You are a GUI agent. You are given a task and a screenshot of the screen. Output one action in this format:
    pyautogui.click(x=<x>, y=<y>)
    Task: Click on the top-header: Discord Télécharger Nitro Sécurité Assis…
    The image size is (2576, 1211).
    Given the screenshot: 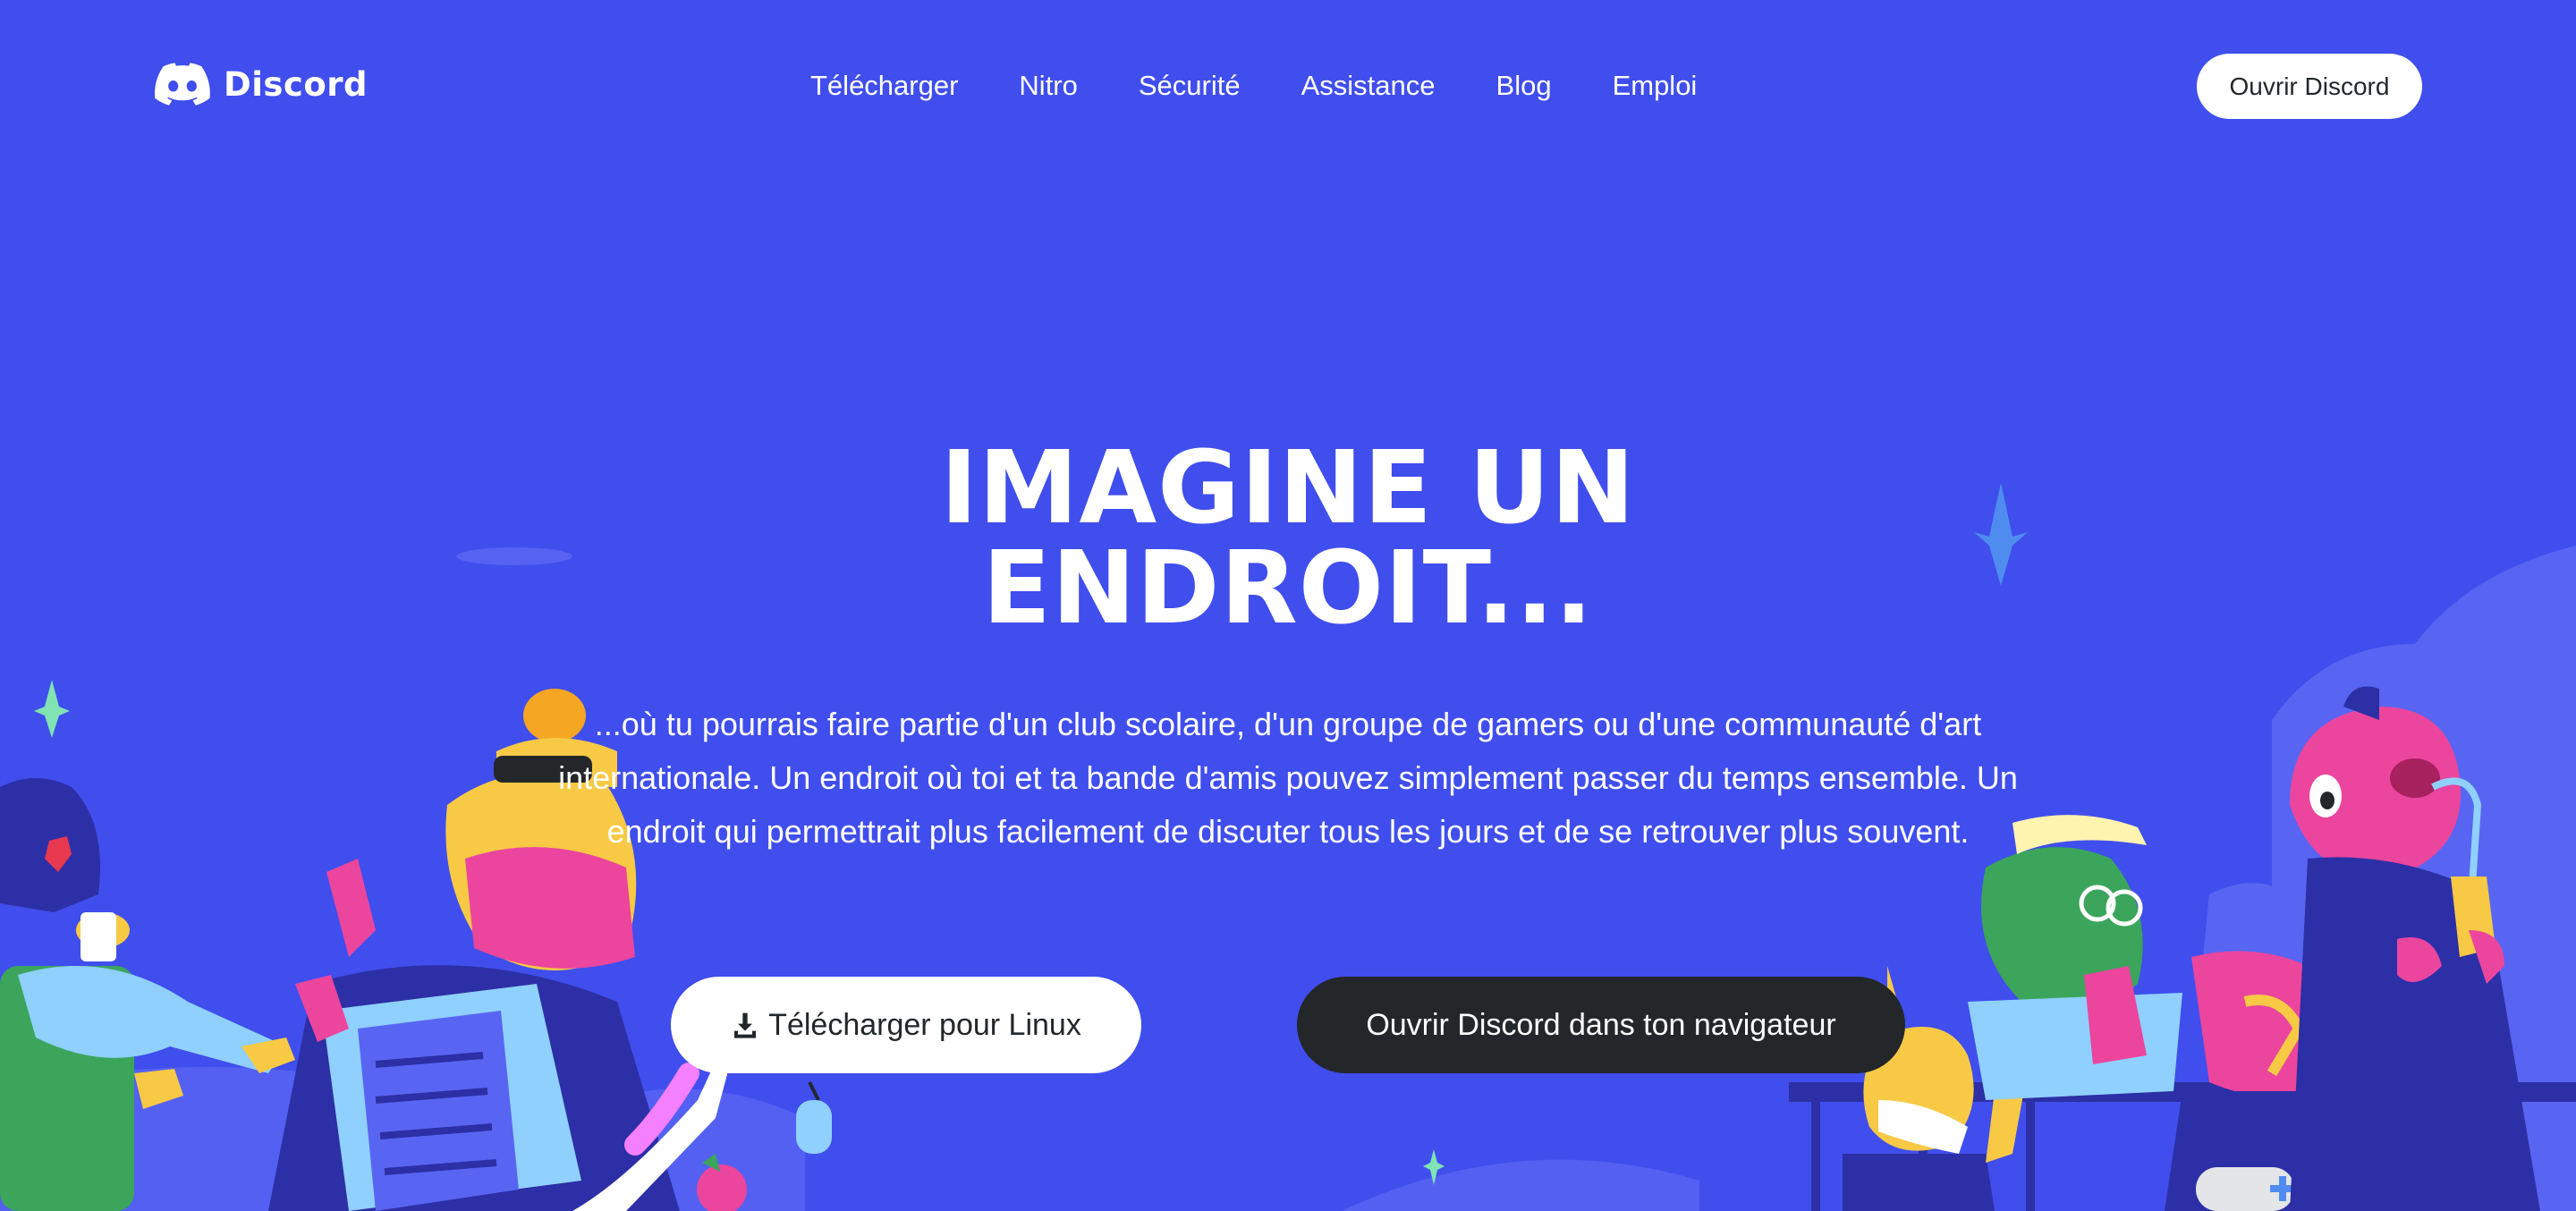 What is the action you would take?
    pyautogui.click(x=1288, y=87)
    